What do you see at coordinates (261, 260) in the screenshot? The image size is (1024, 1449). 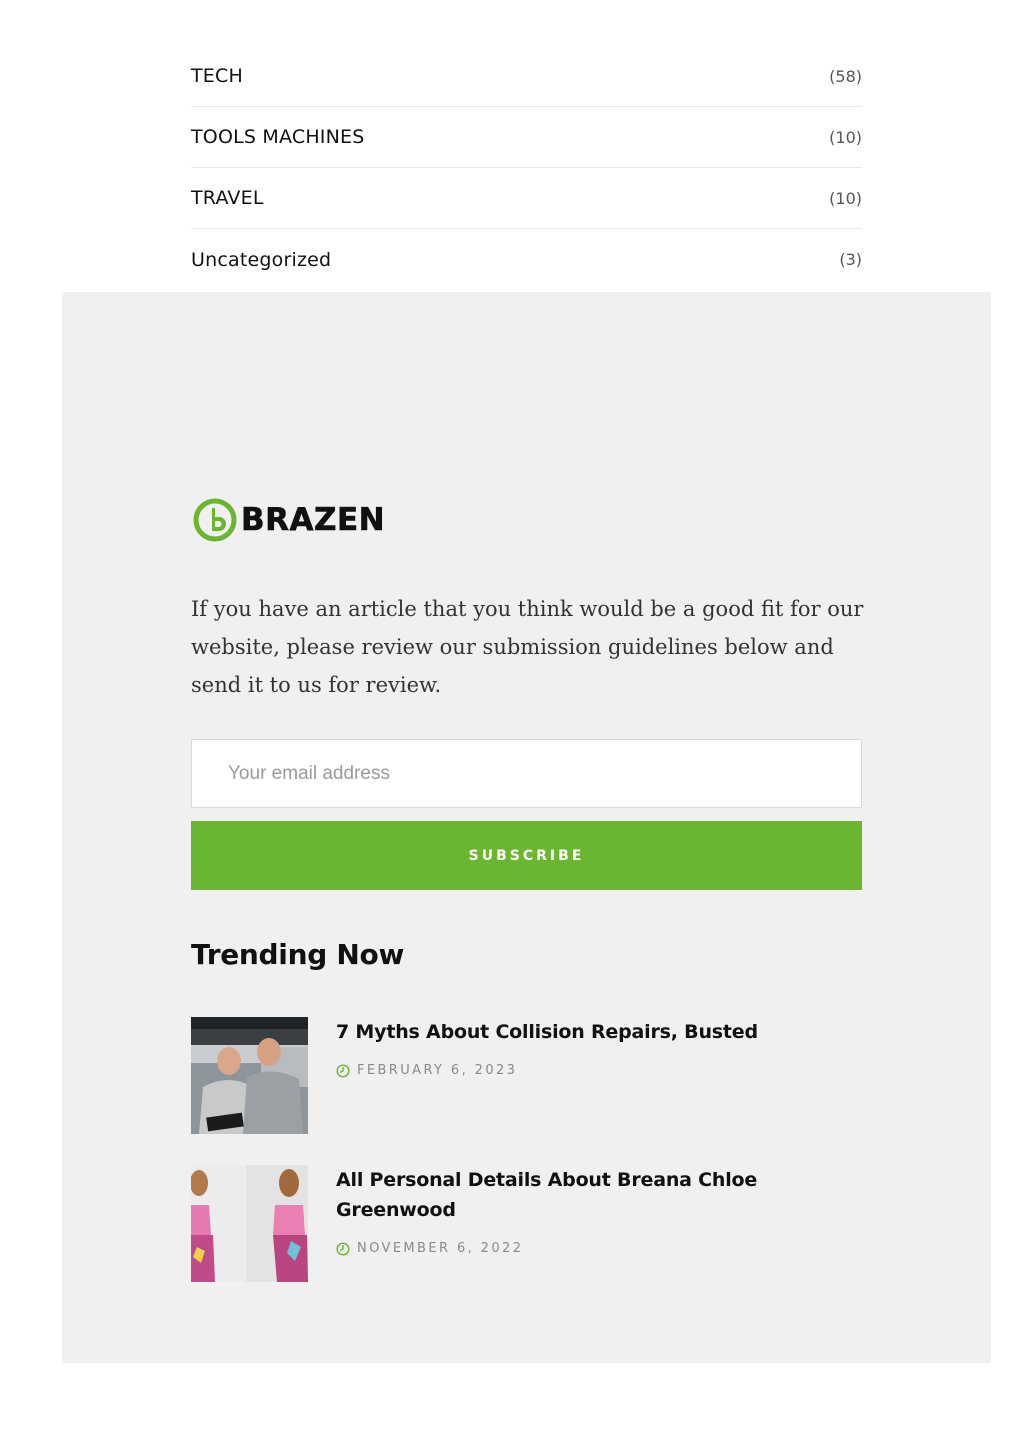 I see `category-name: Uncategorized` at bounding box center [261, 260].